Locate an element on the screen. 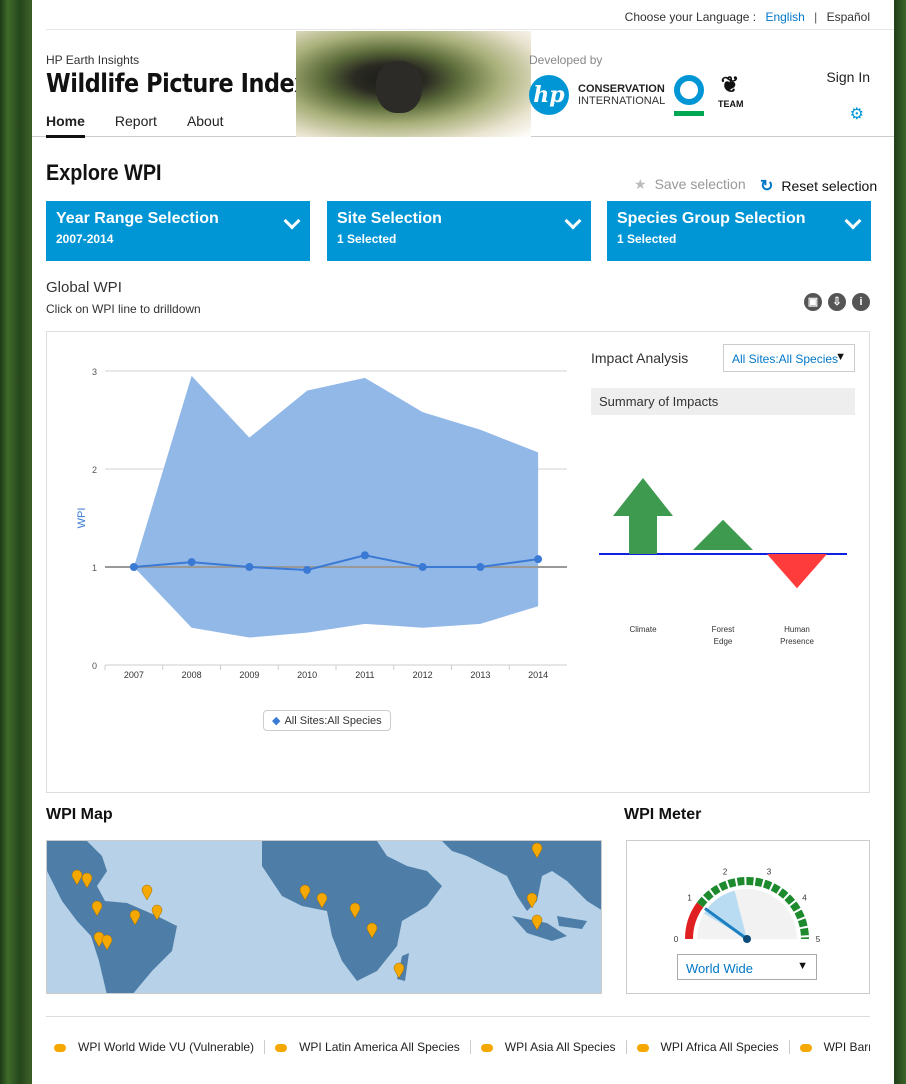  gauge-tick-label: 5 is located at coordinates (818, 939).